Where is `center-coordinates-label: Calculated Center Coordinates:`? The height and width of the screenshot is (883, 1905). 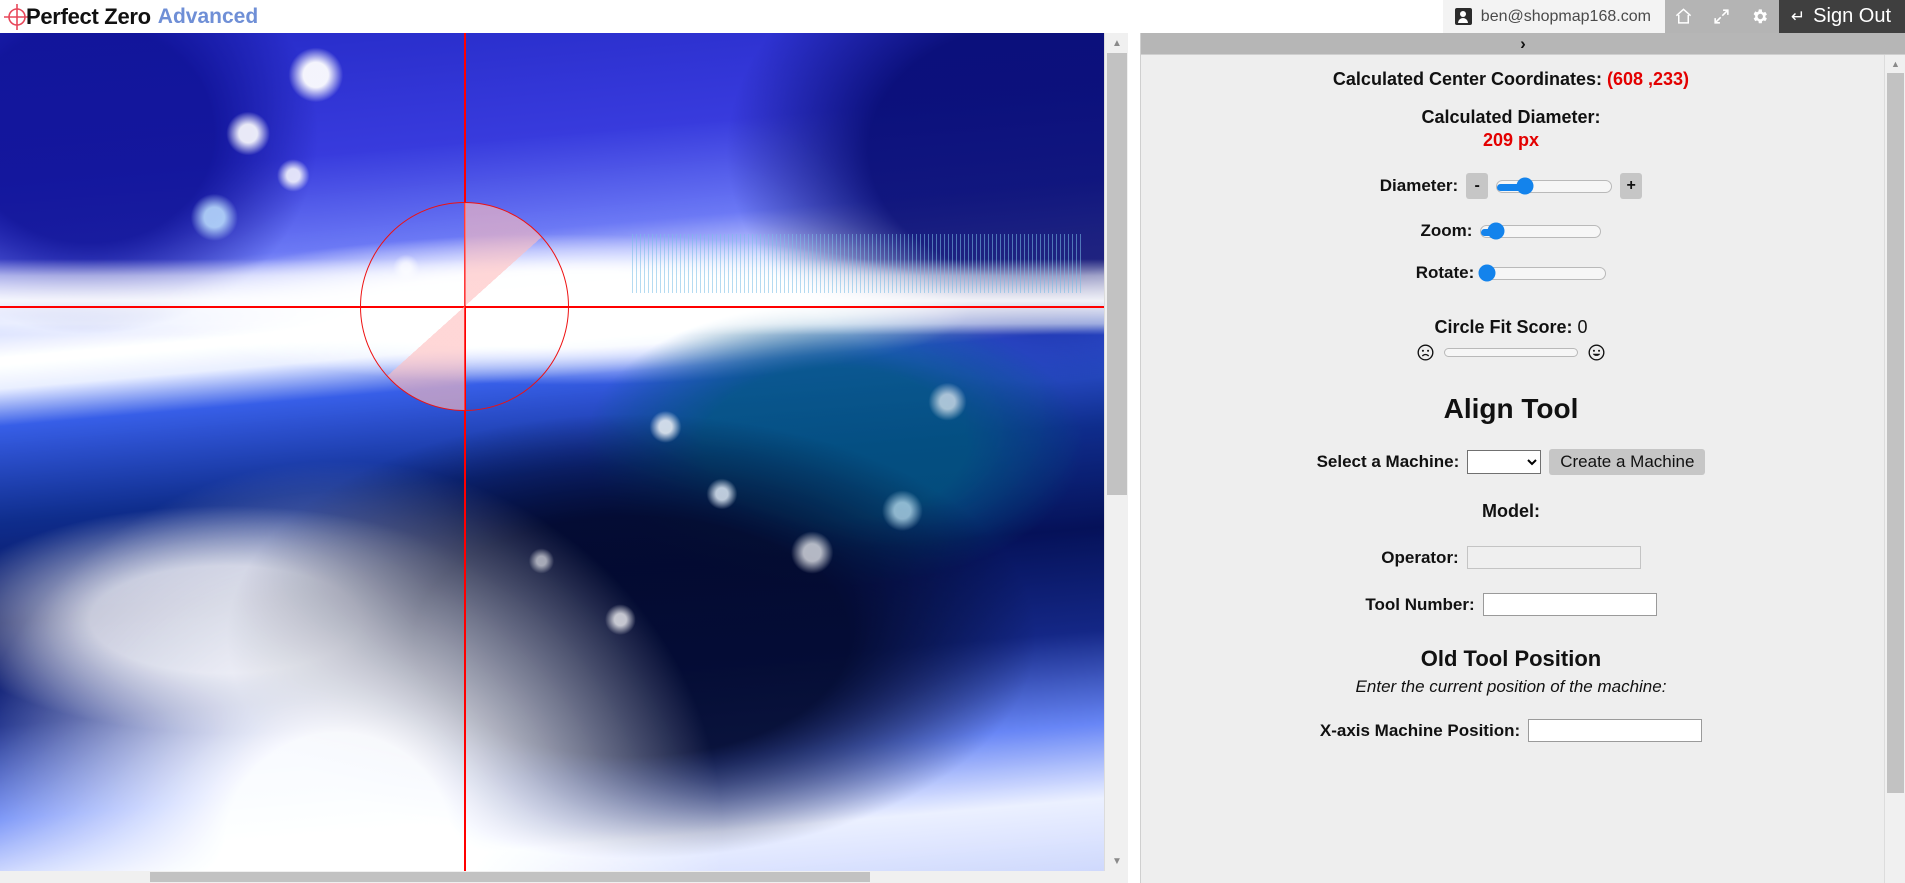
center-coordinates-label: Calculated Center Coordinates: is located at coordinates (1467, 79).